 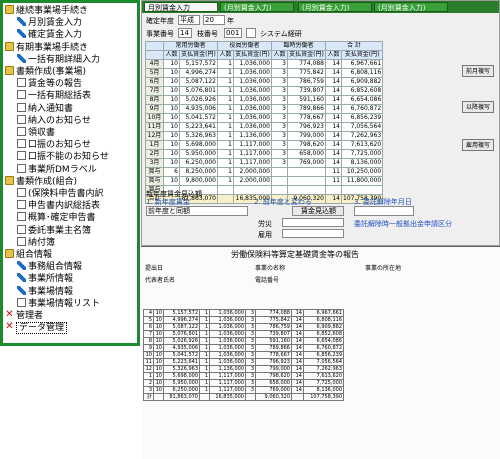 What do you see at coordinates (252, 136) in the screenshot?
I see `wage-cell: 1,136,000` at bounding box center [252, 136].